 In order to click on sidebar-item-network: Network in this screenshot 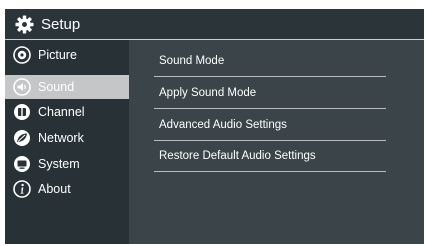, I will do `click(67, 138)`.